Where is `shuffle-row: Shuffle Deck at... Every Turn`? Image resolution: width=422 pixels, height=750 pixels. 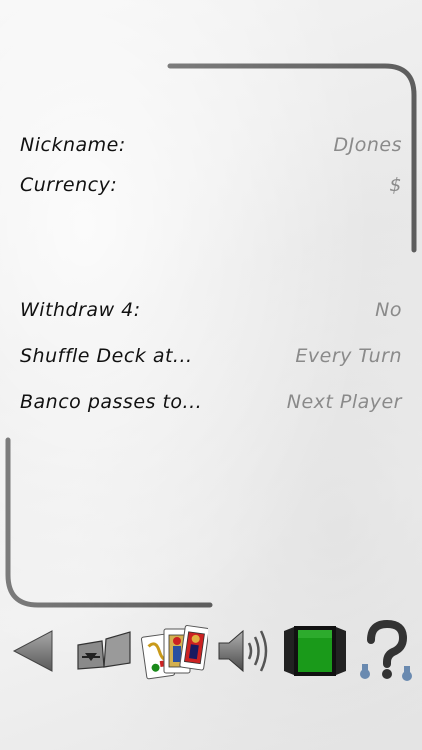
shuffle-row: Shuffle Deck at... Every Turn is located at coordinates (211, 356).